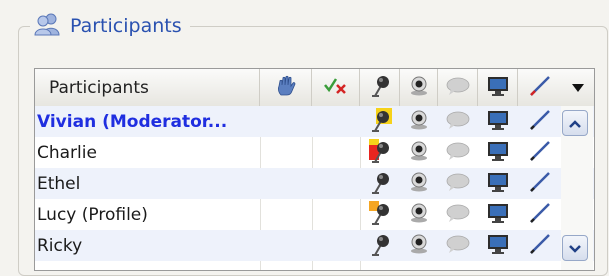  I want to click on yes-no-icon, so click(336, 88).